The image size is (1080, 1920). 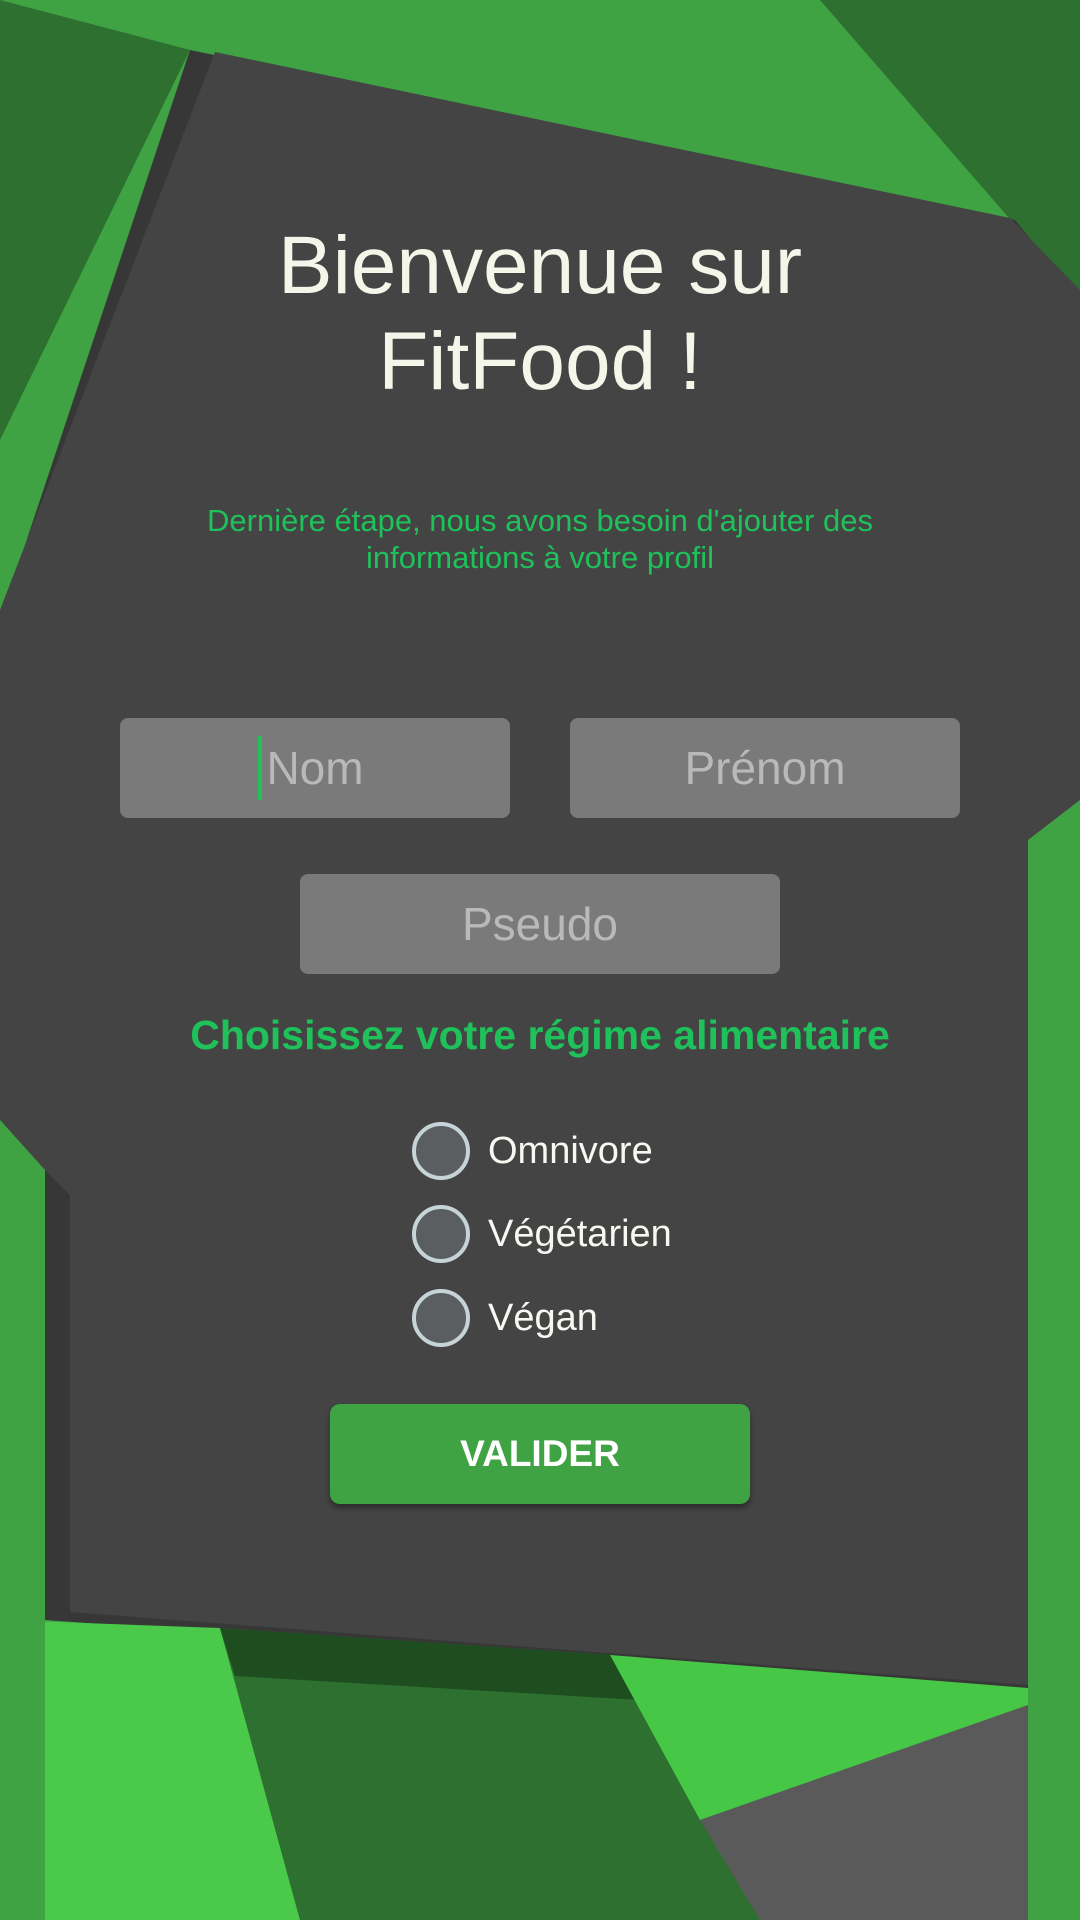 I want to click on diet-option-label: Omnivore, so click(x=570, y=1150).